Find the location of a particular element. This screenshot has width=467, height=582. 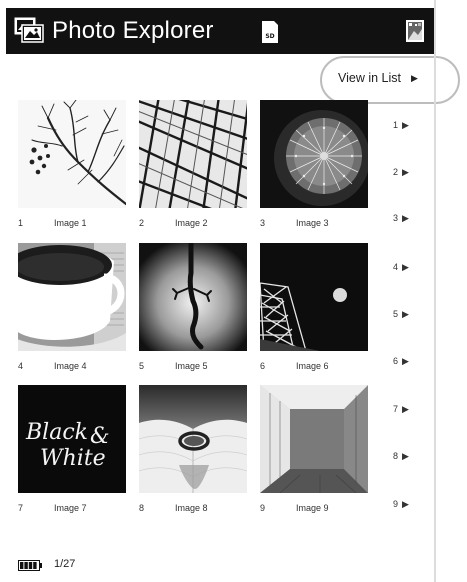

image-caption-3: 3 Image 3 is located at coordinates (294, 223).